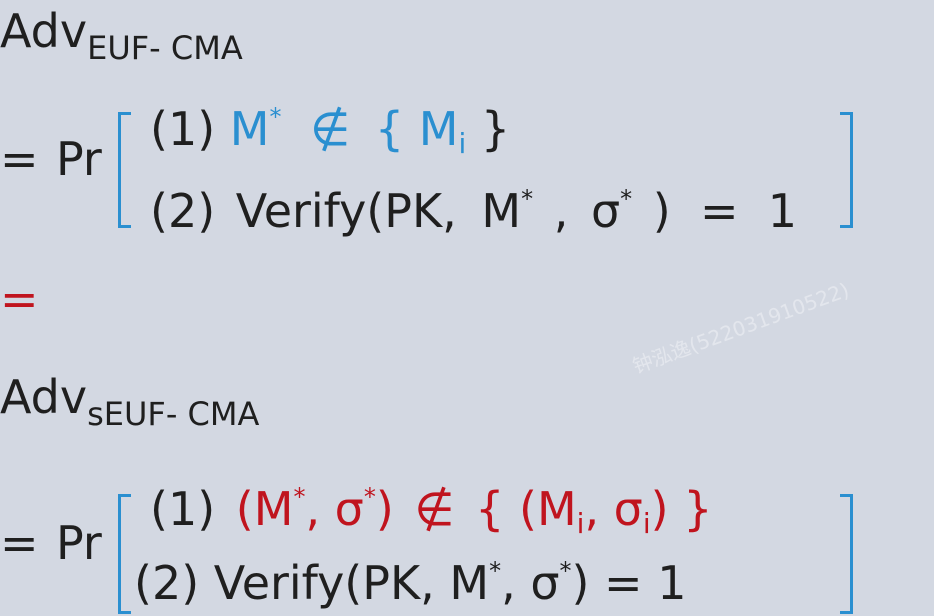  I want to click on m-i: Mi, so click(442, 131).